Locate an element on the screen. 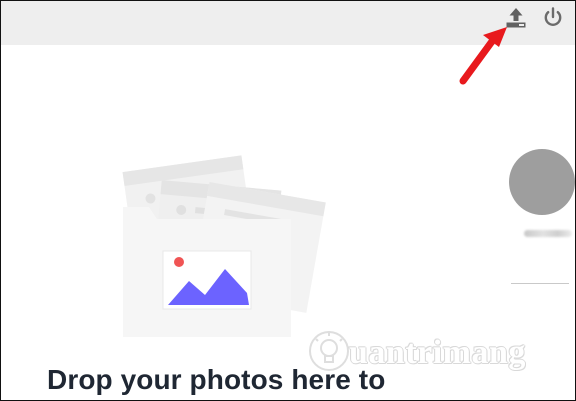  divider is located at coordinates (540, 283).